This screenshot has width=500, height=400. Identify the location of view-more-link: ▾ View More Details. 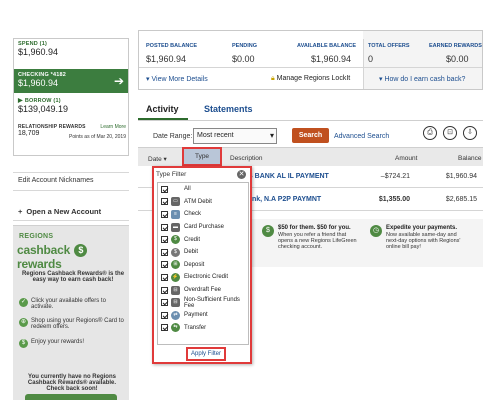
(177, 79).